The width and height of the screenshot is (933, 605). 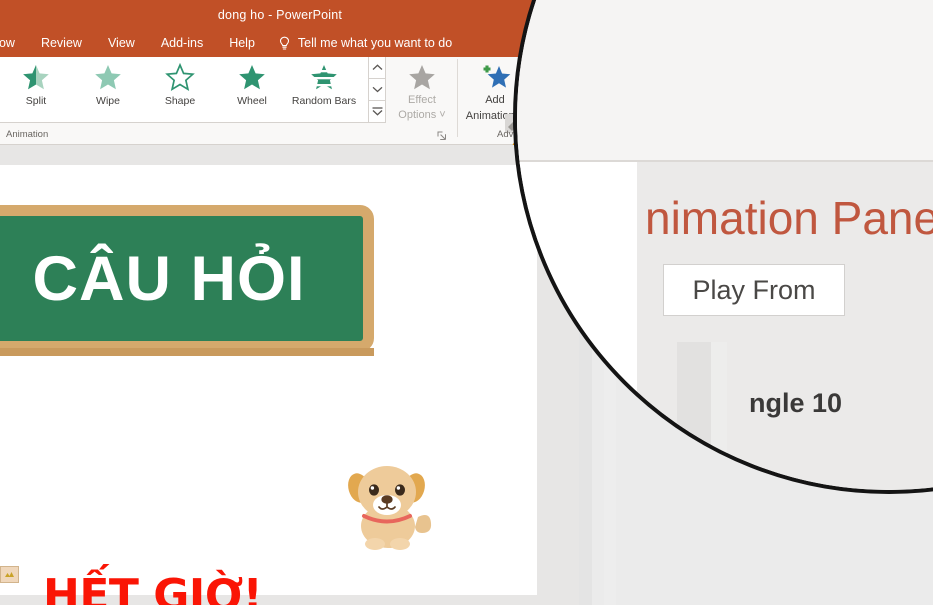 What do you see at coordinates (242, 43) in the screenshot?
I see `tab-help: Help` at bounding box center [242, 43].